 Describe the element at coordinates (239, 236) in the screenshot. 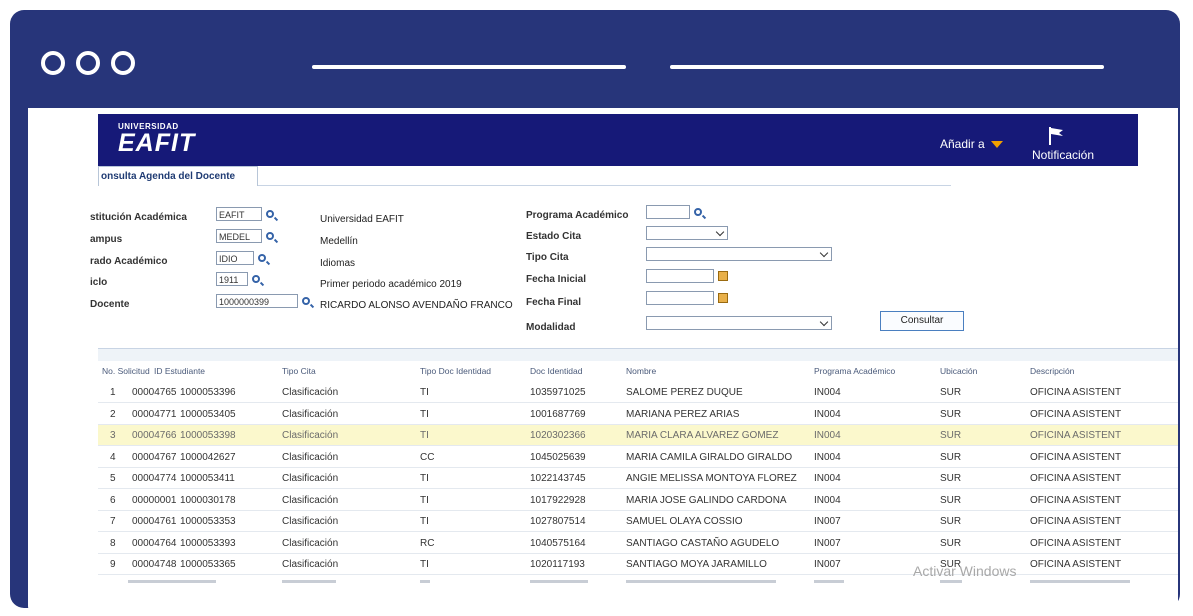

I see `campus-input: MEDEL` at that location.